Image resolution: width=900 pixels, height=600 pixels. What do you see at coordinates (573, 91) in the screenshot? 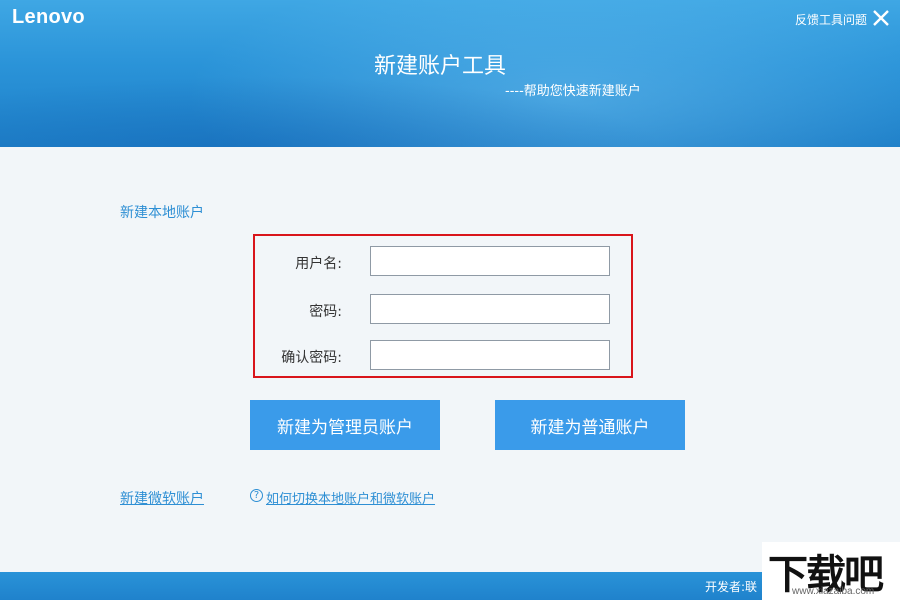
I see `app-subtitle: ----帮助您快速新建账户` at bounding box center [573, 91].